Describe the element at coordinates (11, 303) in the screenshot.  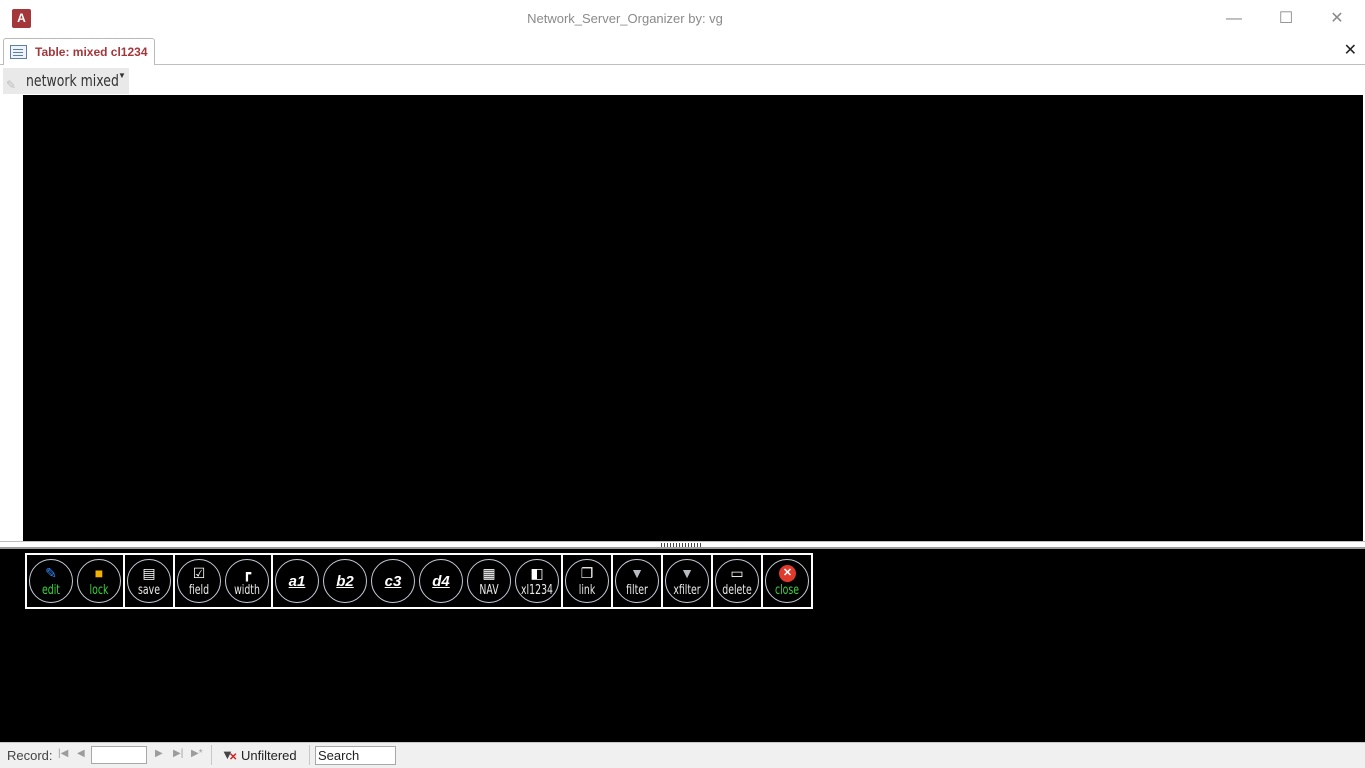
I see `record-selector-gutter` at that location.